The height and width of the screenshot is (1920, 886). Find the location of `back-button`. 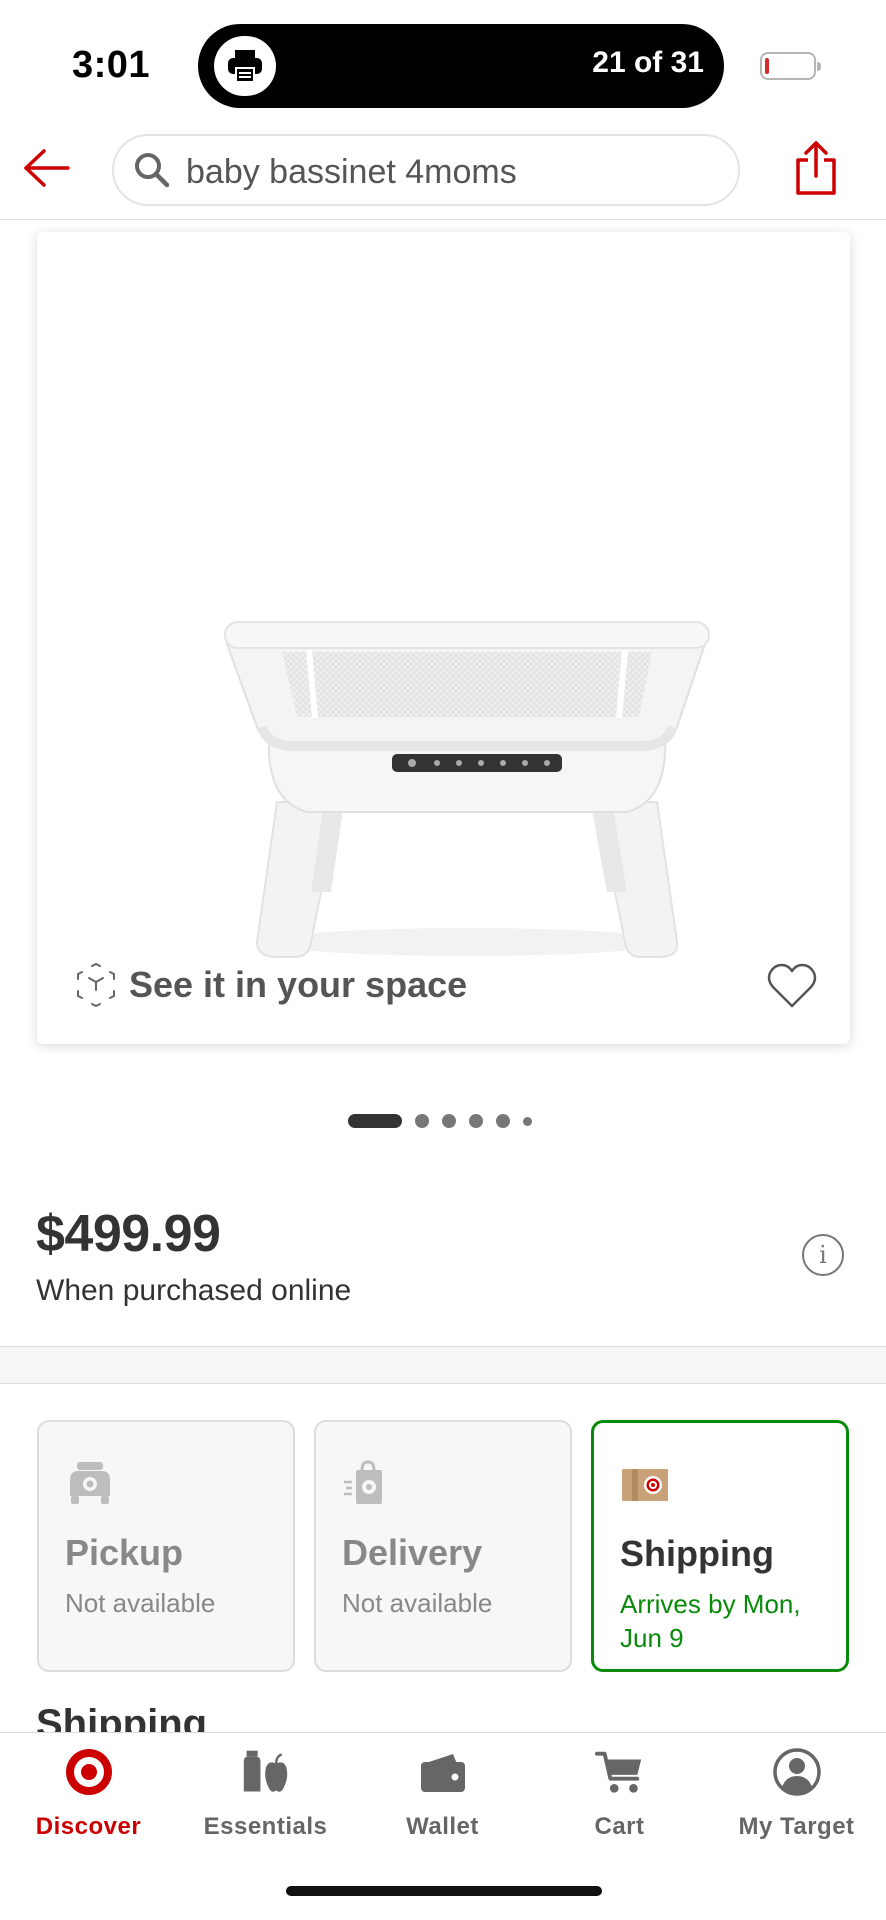

back-button is located at coordinates (46, 168).